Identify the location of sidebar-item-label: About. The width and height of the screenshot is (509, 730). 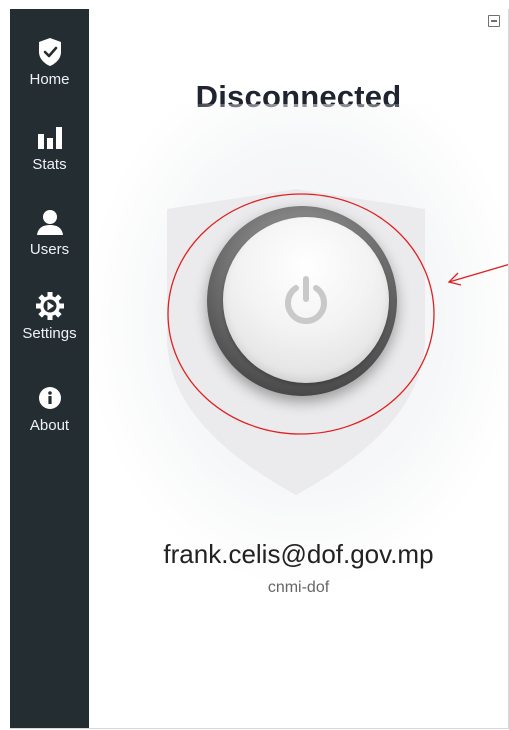
(49, 425).